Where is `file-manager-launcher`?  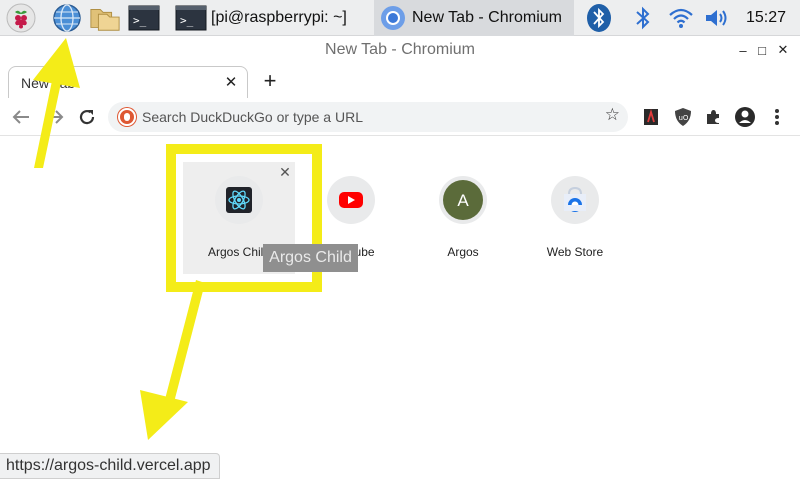
file-manager-launcher is located at coordinates (105, 18).